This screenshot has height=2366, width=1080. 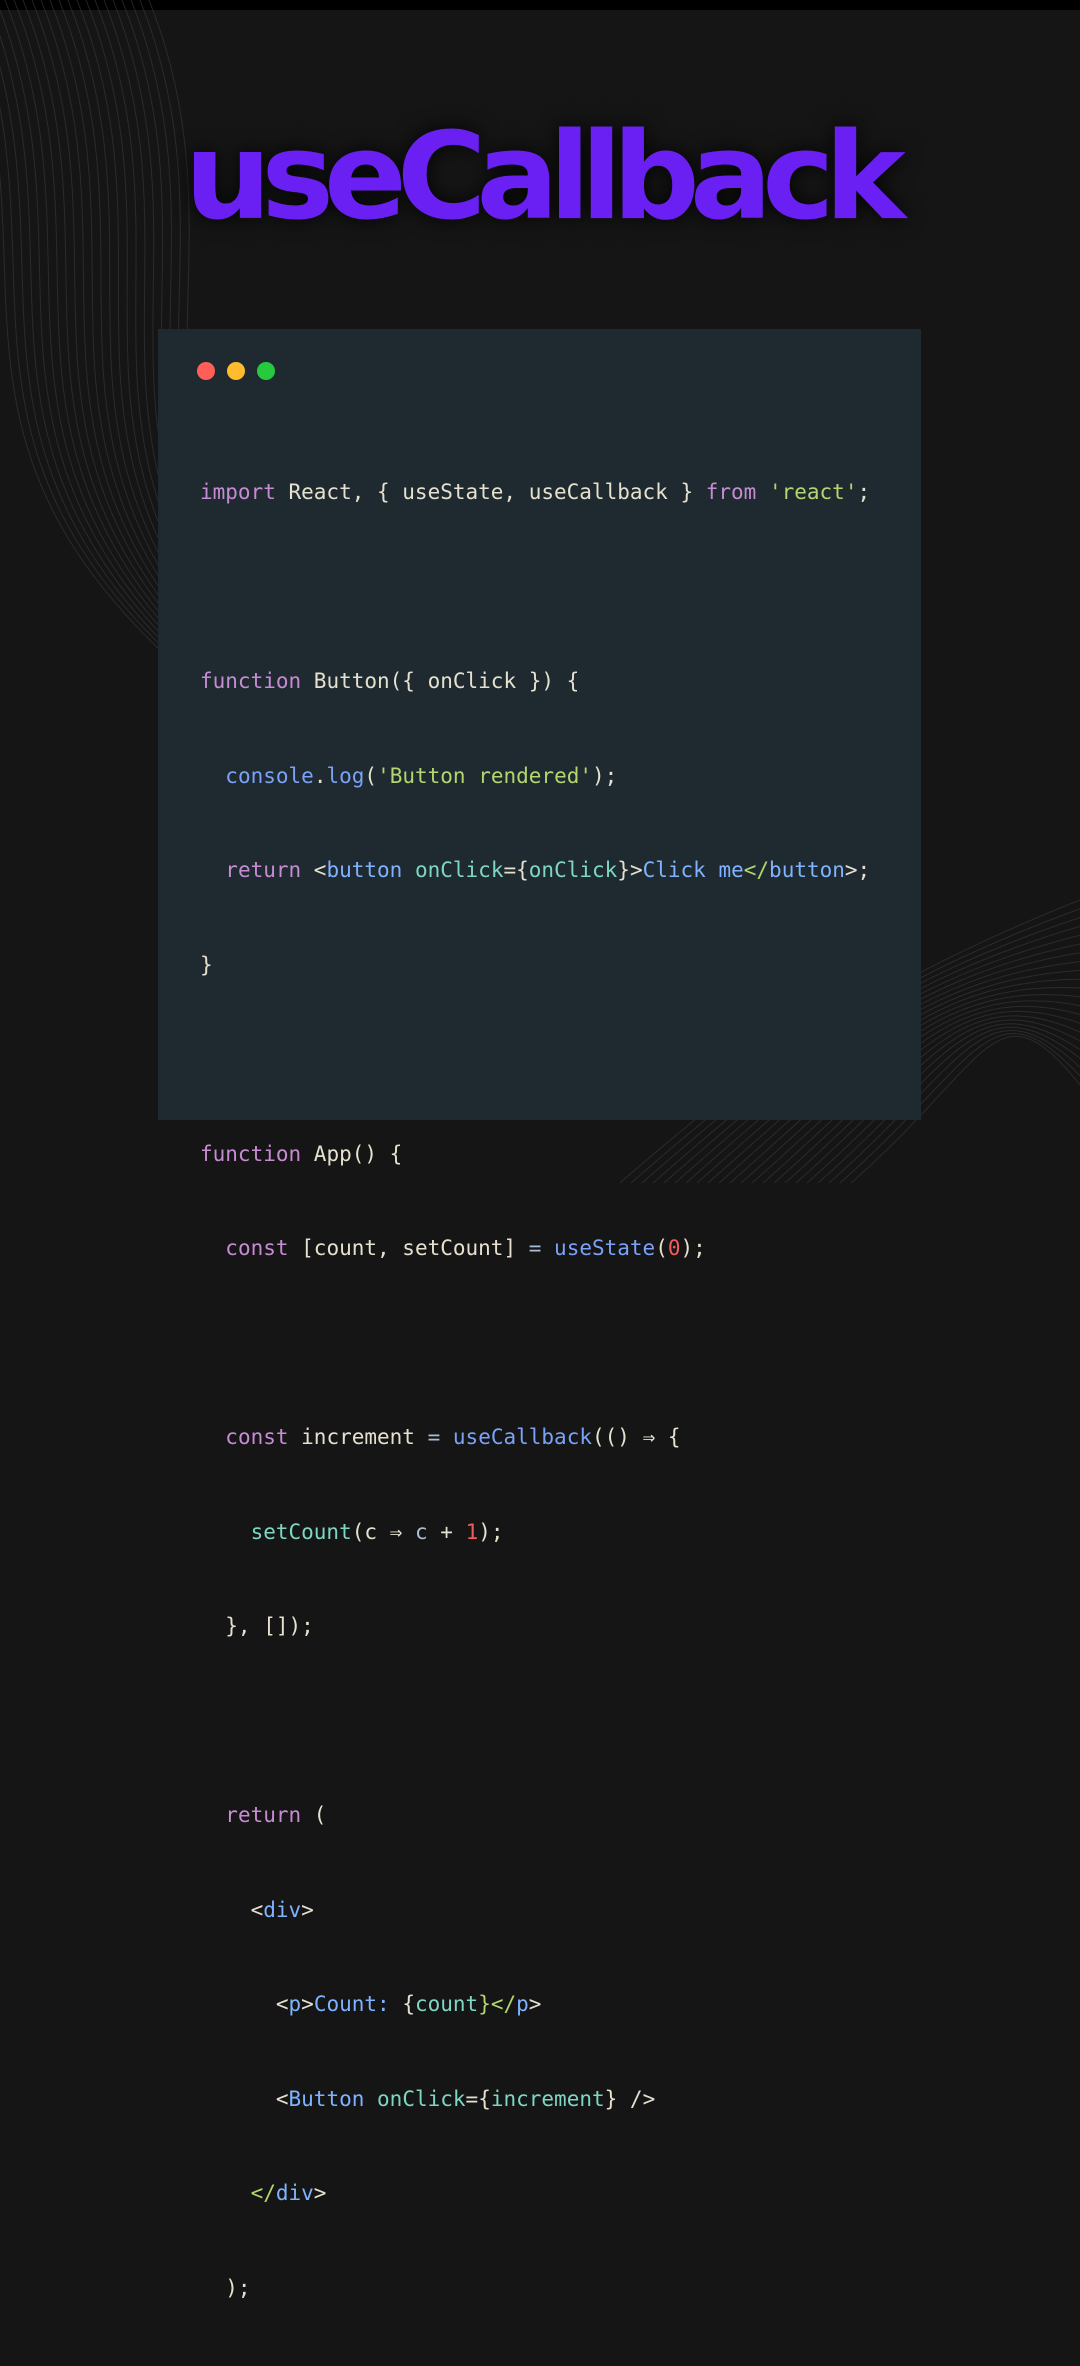 I want to click on code-line: );, so click(x=535, y=2289).